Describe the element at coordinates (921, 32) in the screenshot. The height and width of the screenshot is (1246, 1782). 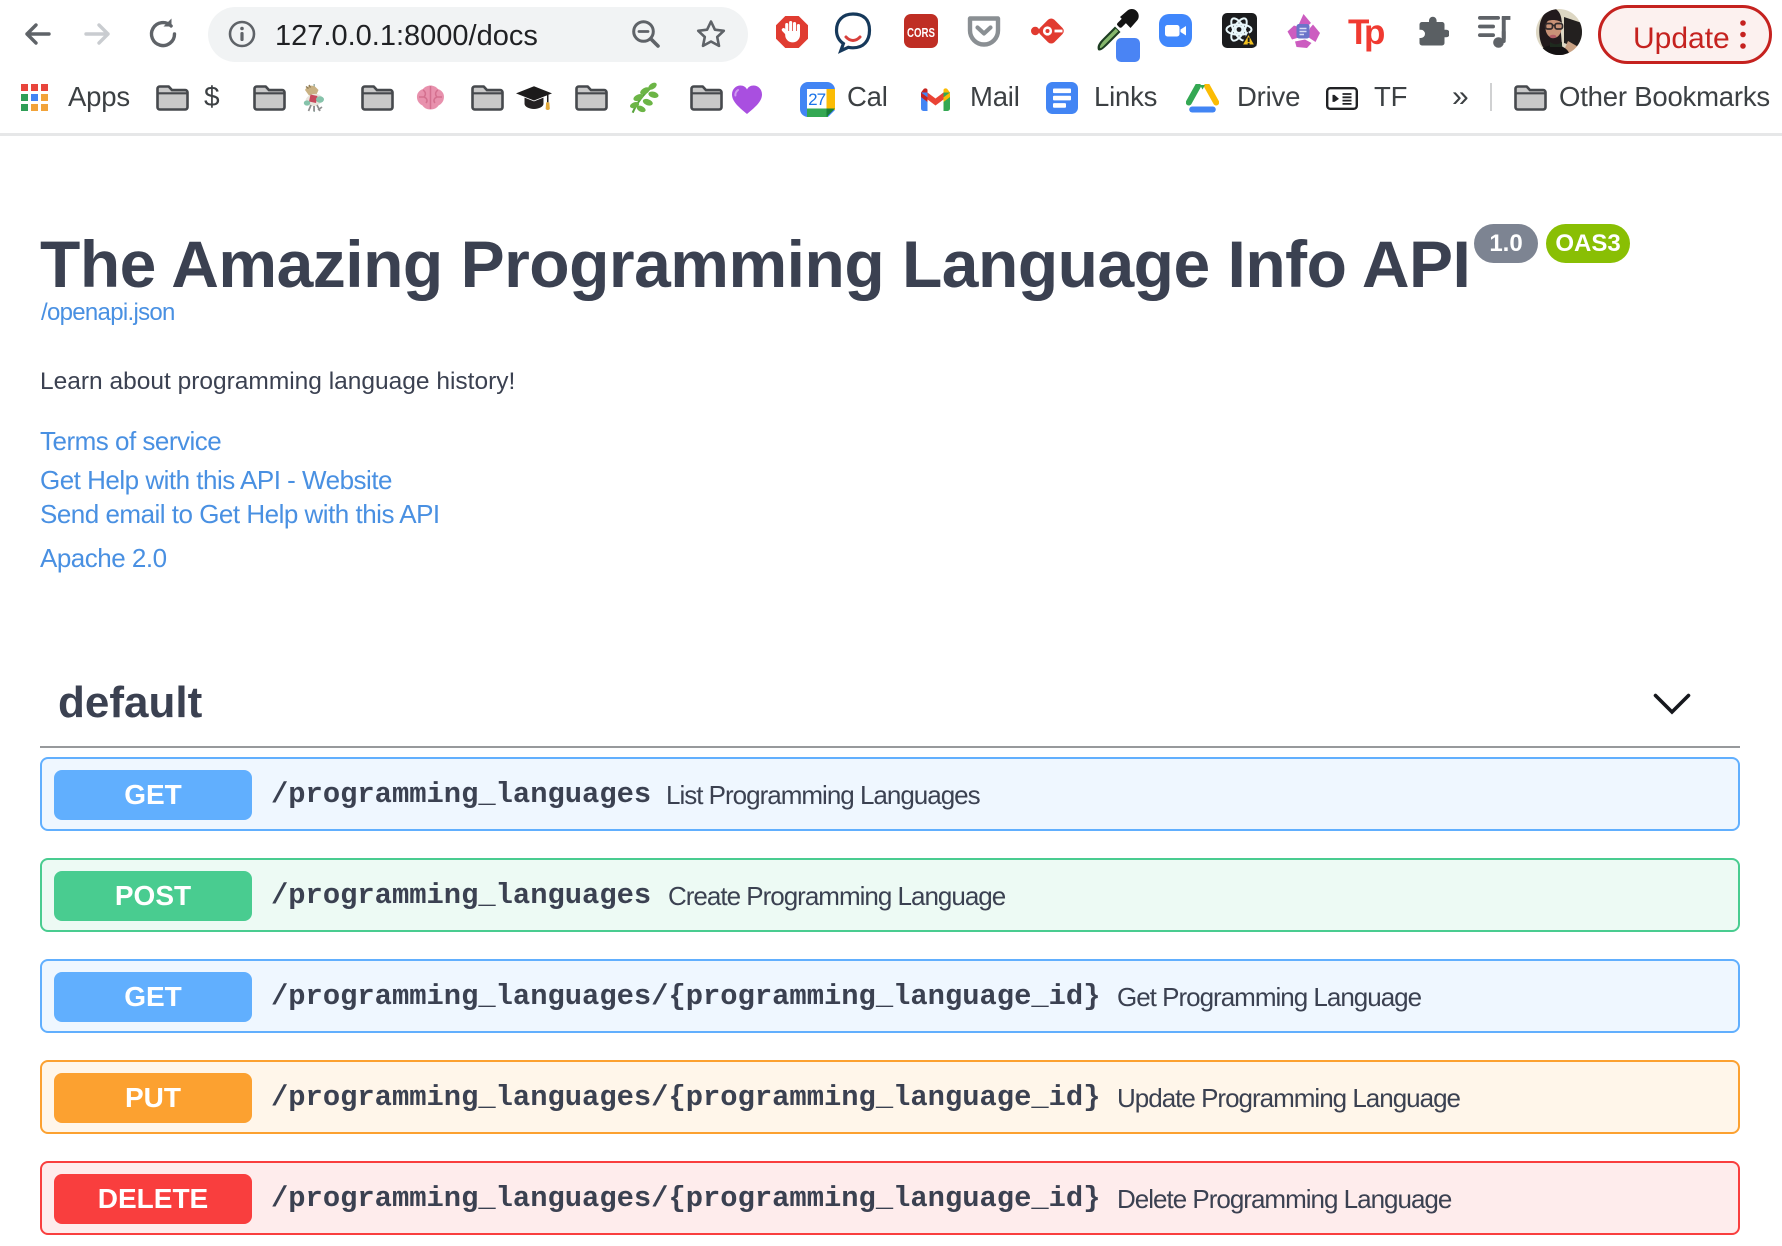
I see `svg-text: CORS` at that location.